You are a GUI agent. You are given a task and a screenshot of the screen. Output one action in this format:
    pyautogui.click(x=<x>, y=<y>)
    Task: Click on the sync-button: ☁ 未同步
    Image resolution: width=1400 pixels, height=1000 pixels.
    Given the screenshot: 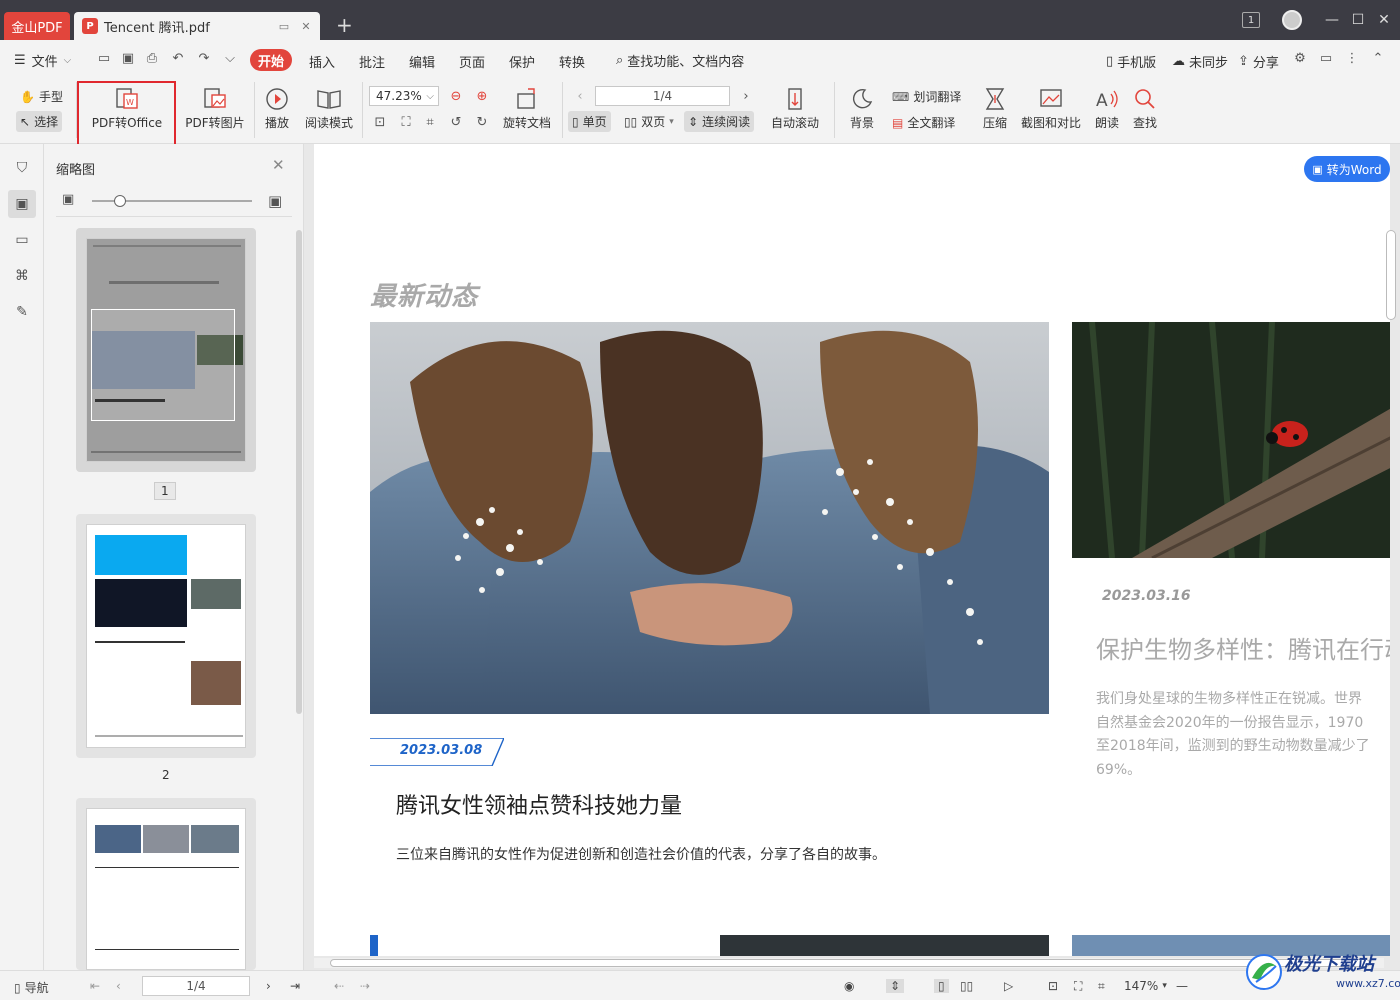 What is the action you would take?
    pyautogui.click(x=1200, y=61)
    